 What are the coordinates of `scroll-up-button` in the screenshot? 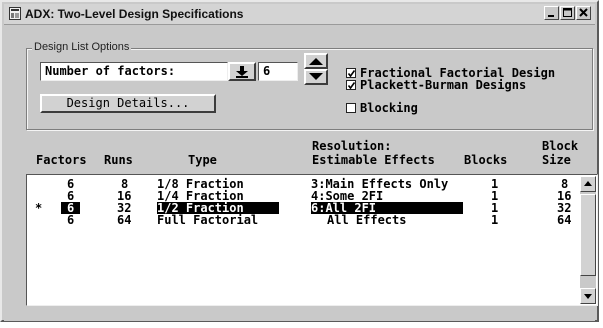 It's located at (588, 184).